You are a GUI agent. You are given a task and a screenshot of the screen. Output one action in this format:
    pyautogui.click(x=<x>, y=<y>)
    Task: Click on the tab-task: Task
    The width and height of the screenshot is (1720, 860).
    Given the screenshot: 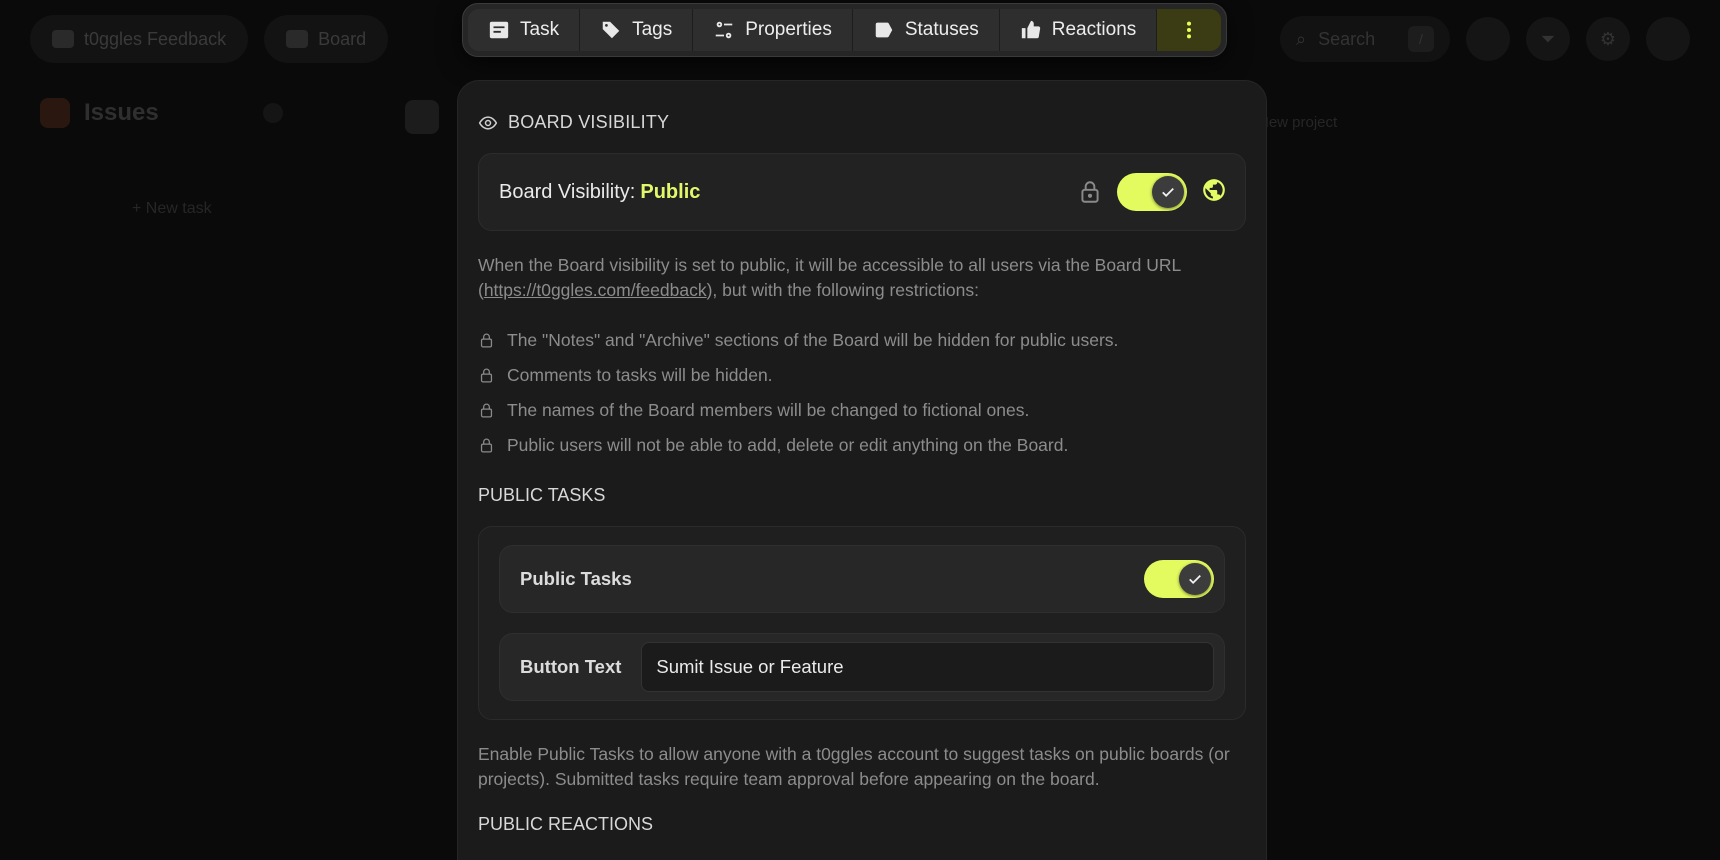 What is the action you would take?
    pyautogui.click(x=524, y=30)
    